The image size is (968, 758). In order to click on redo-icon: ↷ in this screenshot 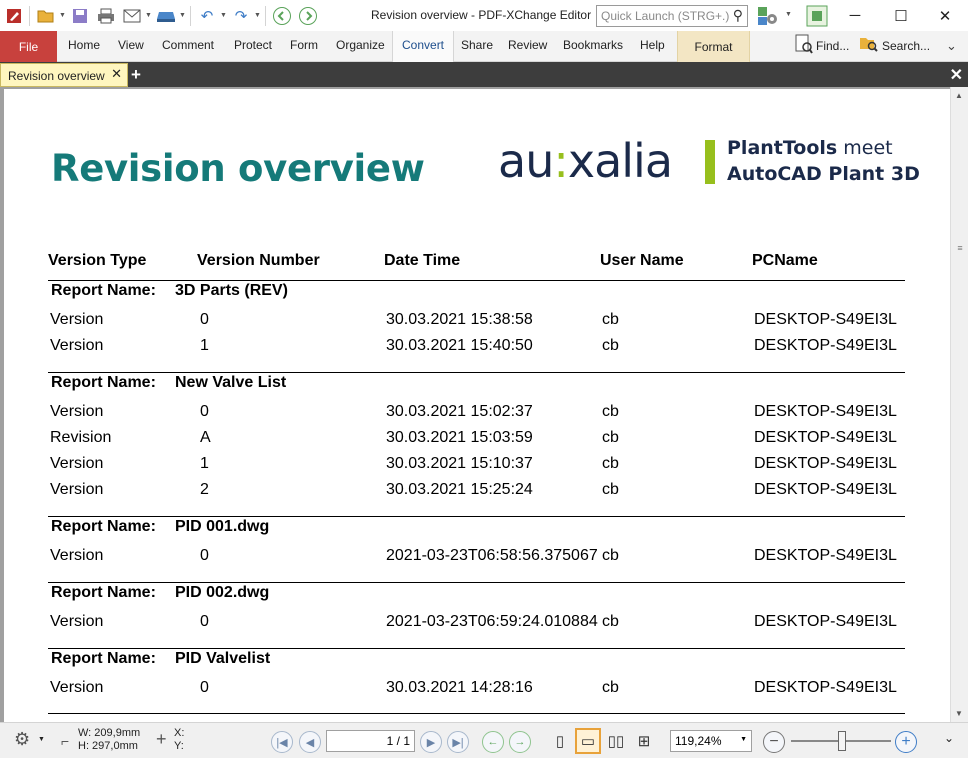, I will do `click(241, 16)`.